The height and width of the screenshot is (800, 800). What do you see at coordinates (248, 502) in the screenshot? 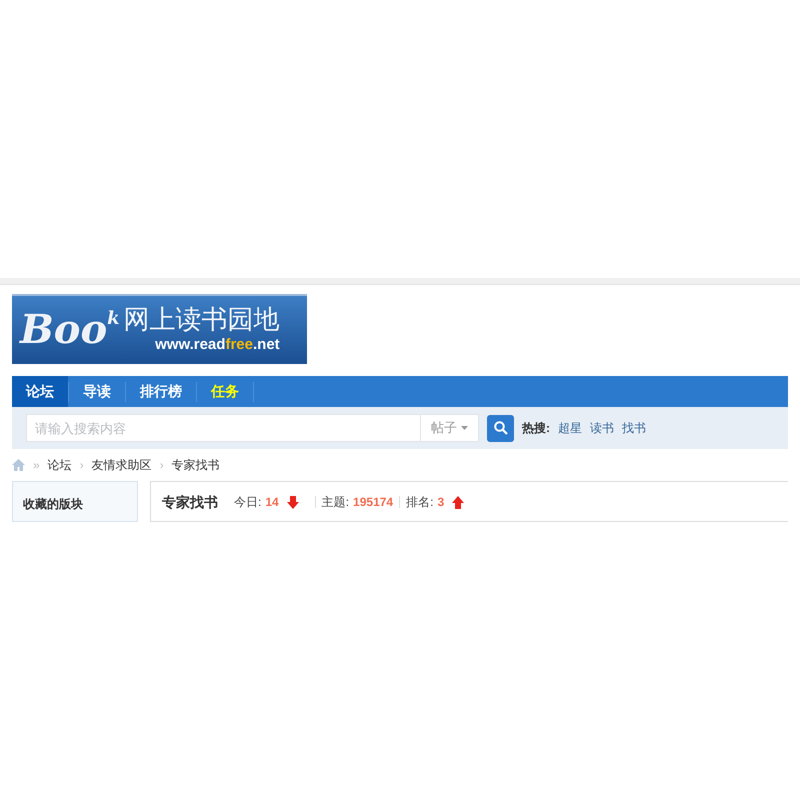
I see `stat-label: 今日:` at bounding box center [248, 502].